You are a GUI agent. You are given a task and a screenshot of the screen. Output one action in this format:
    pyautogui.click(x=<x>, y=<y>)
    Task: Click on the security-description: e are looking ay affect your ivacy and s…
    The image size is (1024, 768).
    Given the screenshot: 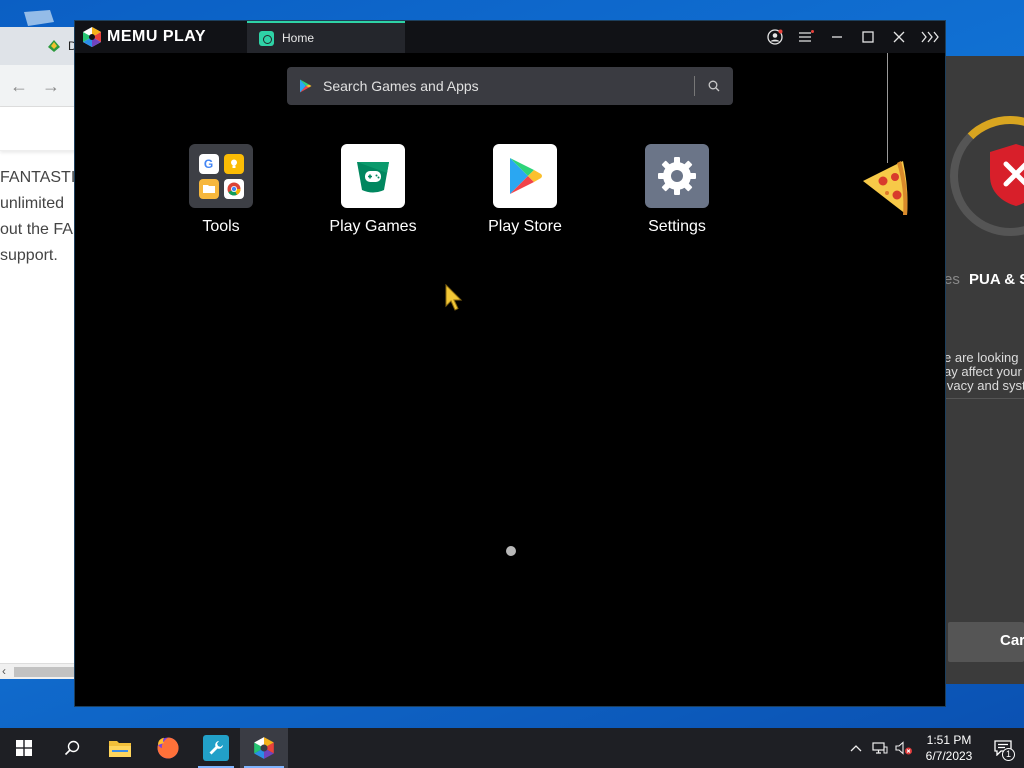 What is the action you would take?
    pyautogui.click(x=984, y=372)
    